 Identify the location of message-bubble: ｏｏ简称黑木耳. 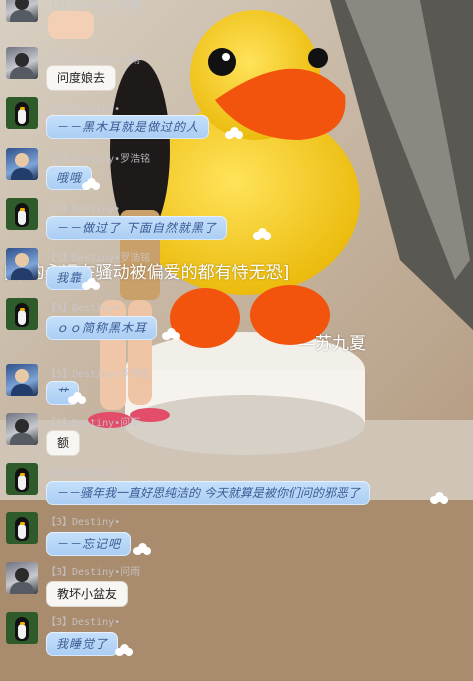
(102, 328).